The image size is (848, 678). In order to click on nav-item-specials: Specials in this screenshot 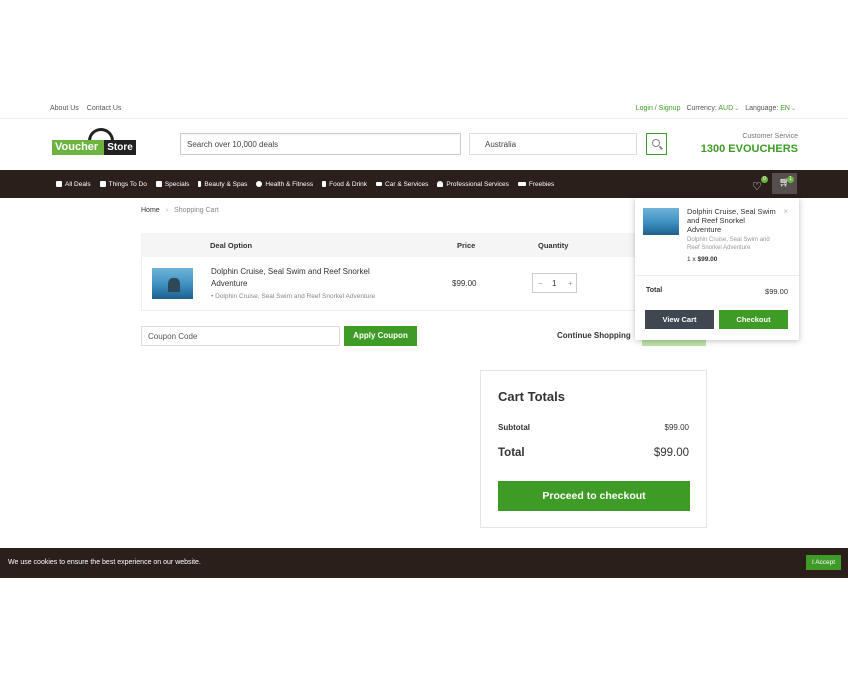, I will do `click(172, 184)`.